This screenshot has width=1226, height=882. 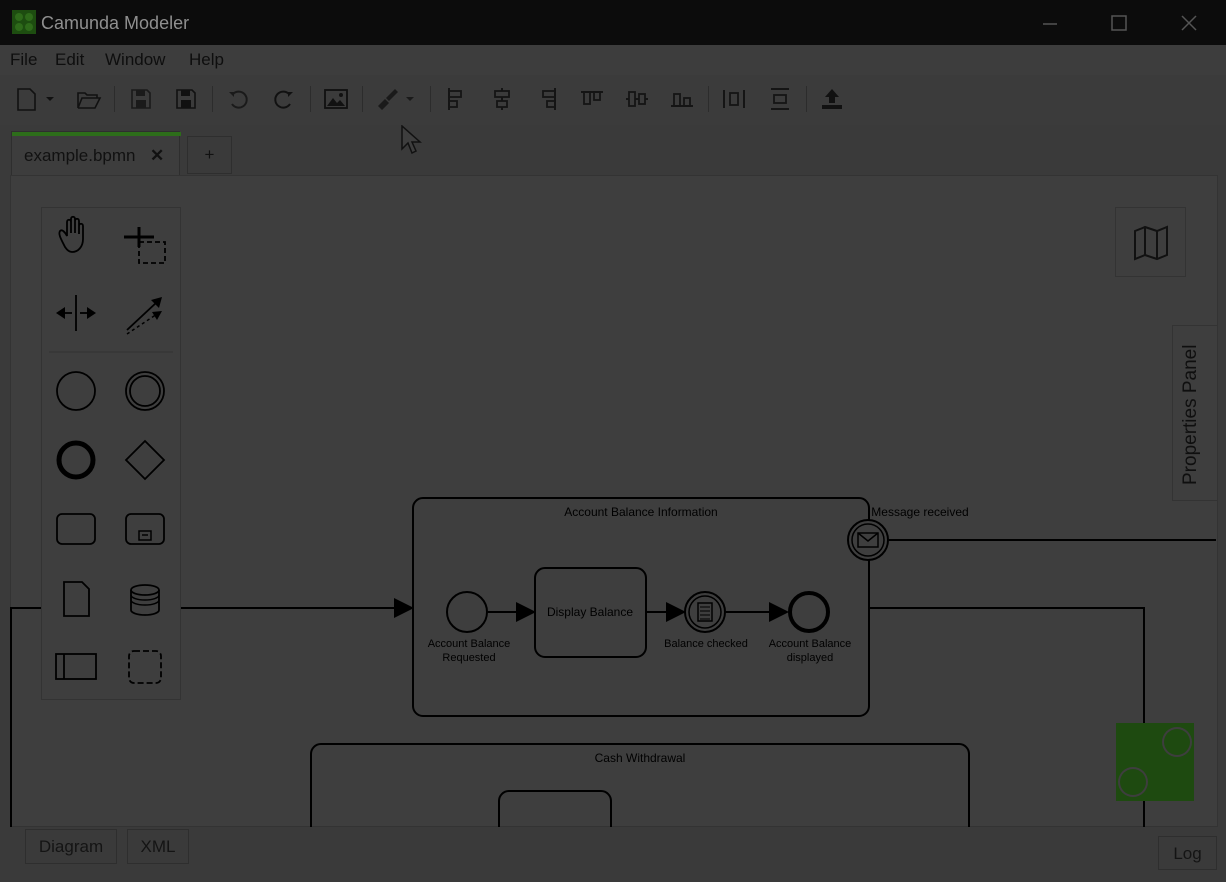 What do you see at coordinates (71, 846) in the screenshot?
I see `diagram-view-button: Diagram` at bounding box center [71, 846].